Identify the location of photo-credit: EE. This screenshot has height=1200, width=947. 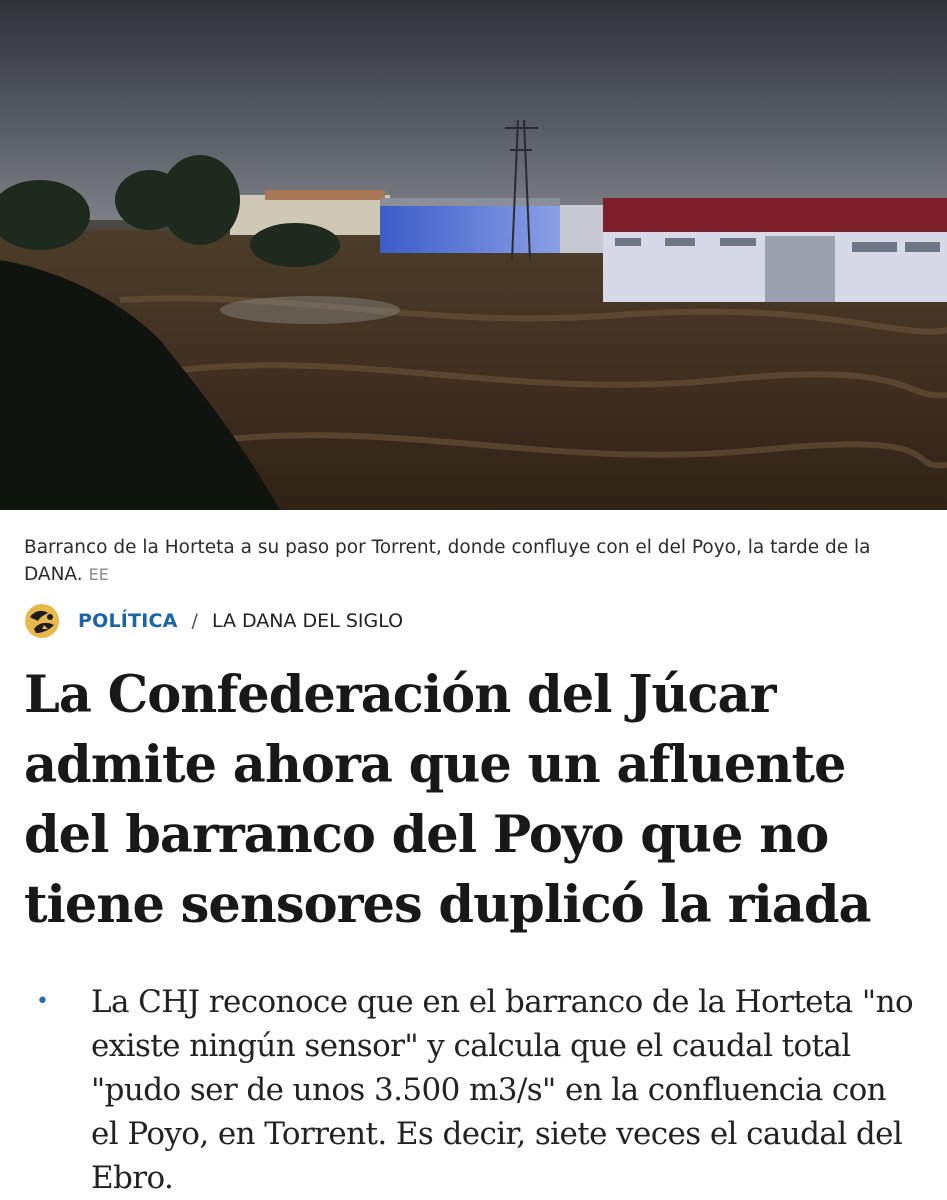
(98, 574).